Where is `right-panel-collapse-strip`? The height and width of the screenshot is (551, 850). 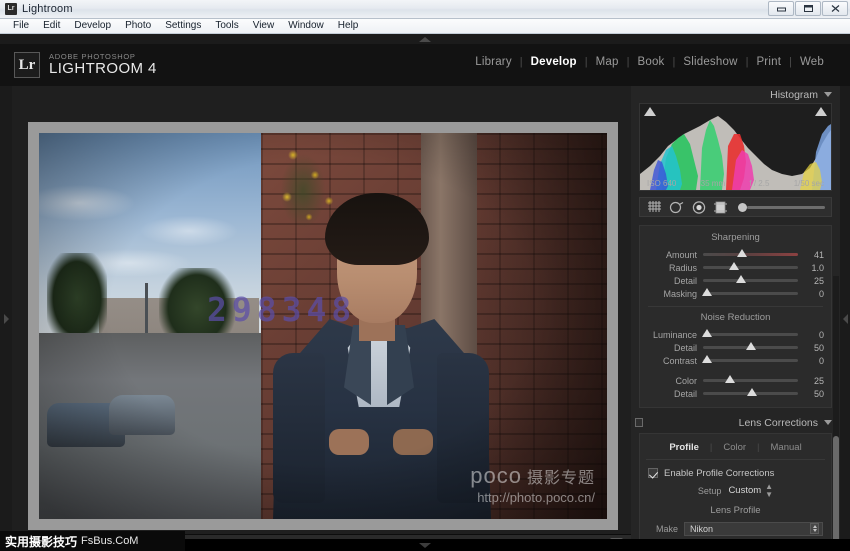 right-panel-collapse-strip is located at coordinates (845, 318).